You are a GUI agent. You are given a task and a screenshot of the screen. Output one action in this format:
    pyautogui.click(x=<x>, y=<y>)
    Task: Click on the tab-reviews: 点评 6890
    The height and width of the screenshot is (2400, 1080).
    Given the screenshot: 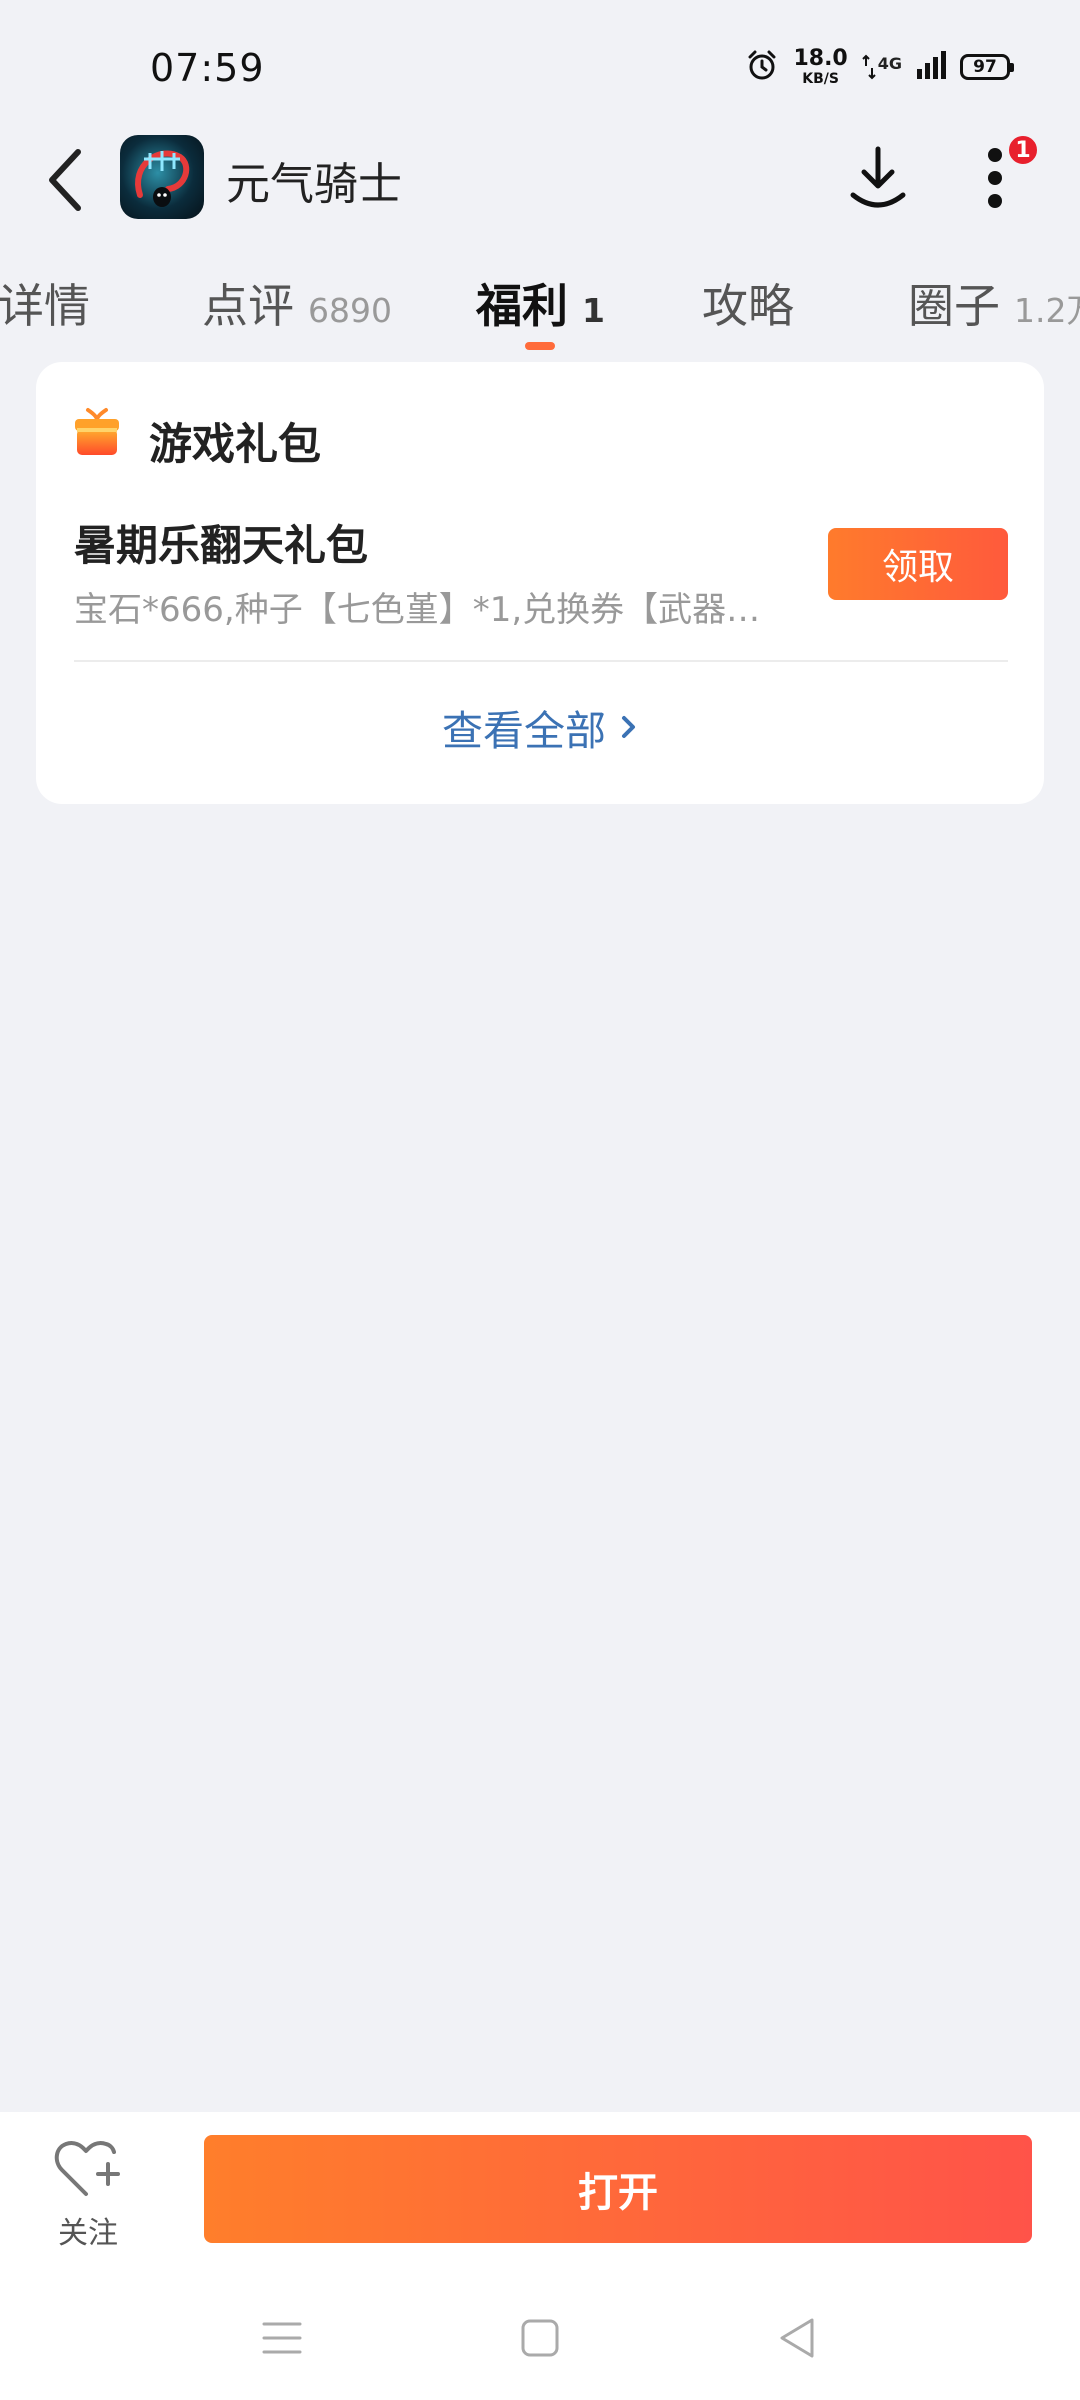 What is the action you would take?
    pyautogui.click(x=297, y=303)
    